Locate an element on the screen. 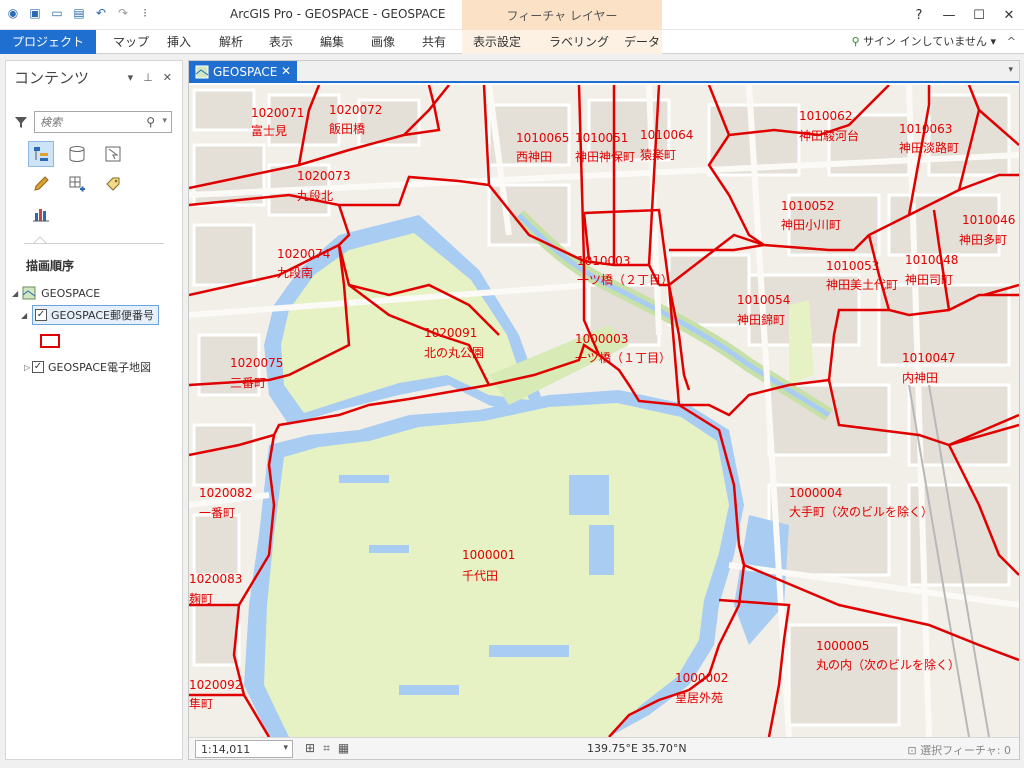 This screenshot has height=768, width=1024. zone-code-label: 1010052 is located at coordinates (807, 206).